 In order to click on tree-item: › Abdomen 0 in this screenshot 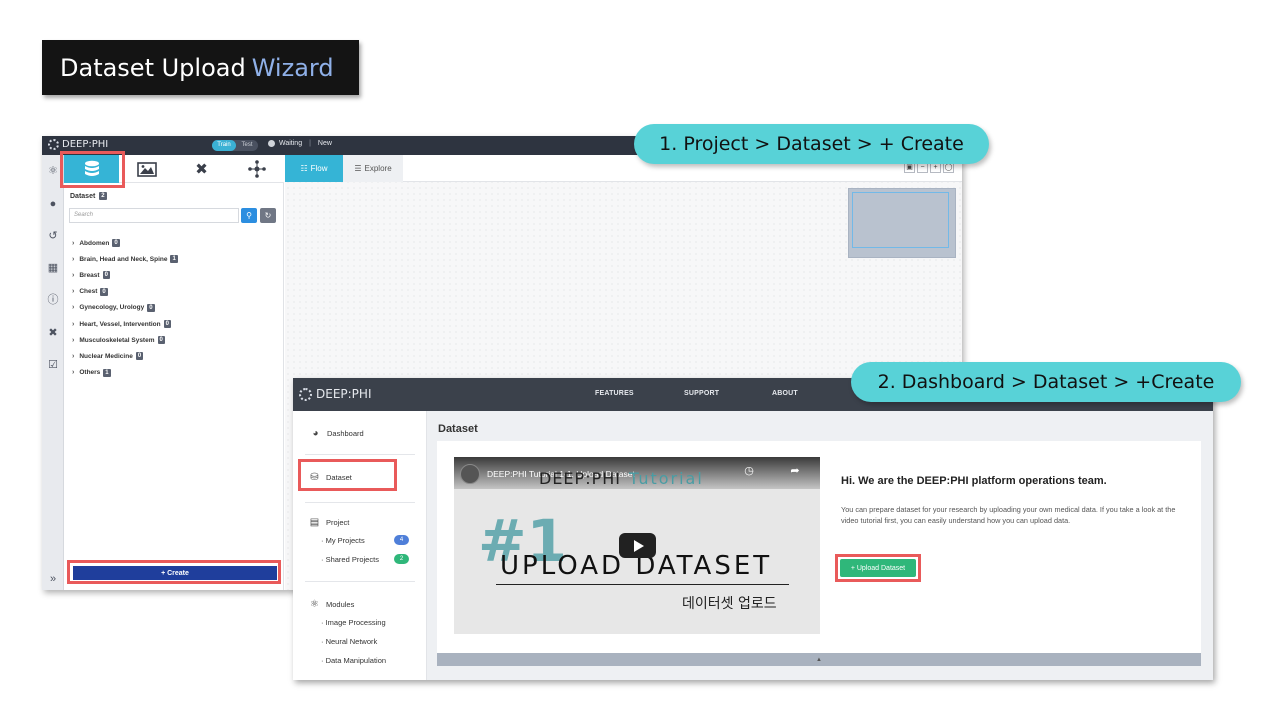, I will do `click(125, 243)`.